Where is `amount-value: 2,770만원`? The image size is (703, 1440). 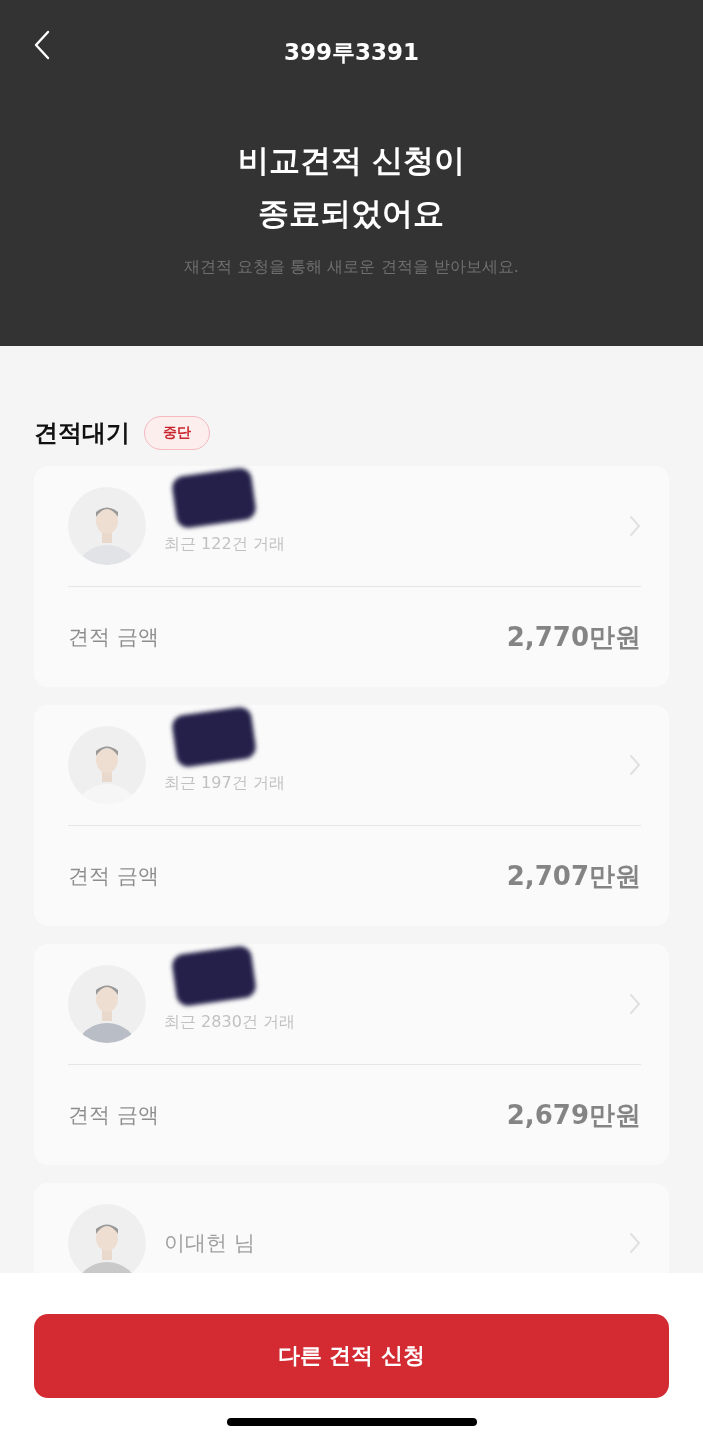 amount-value: 2,770만원 is located at coordinates (573, 637).